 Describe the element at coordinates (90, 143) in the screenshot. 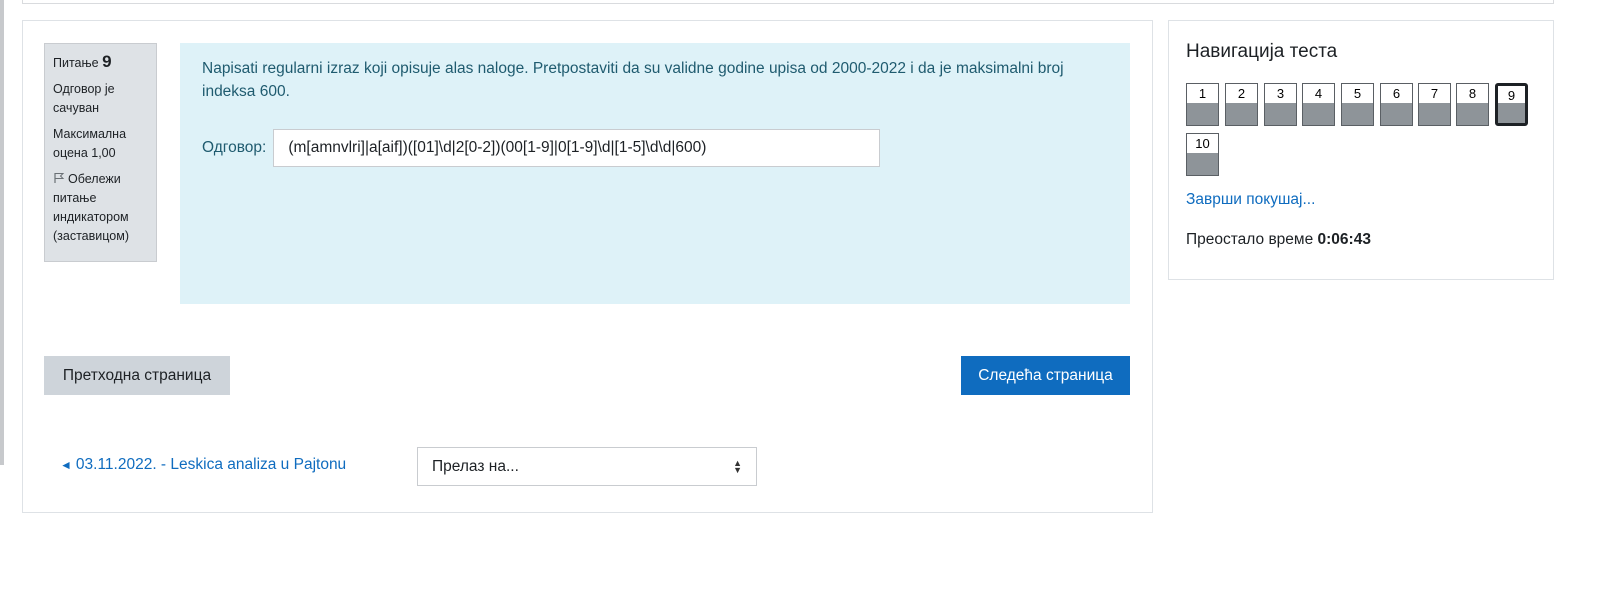

I see `question-max-grade: Максимална оцена 1,00` at that location.